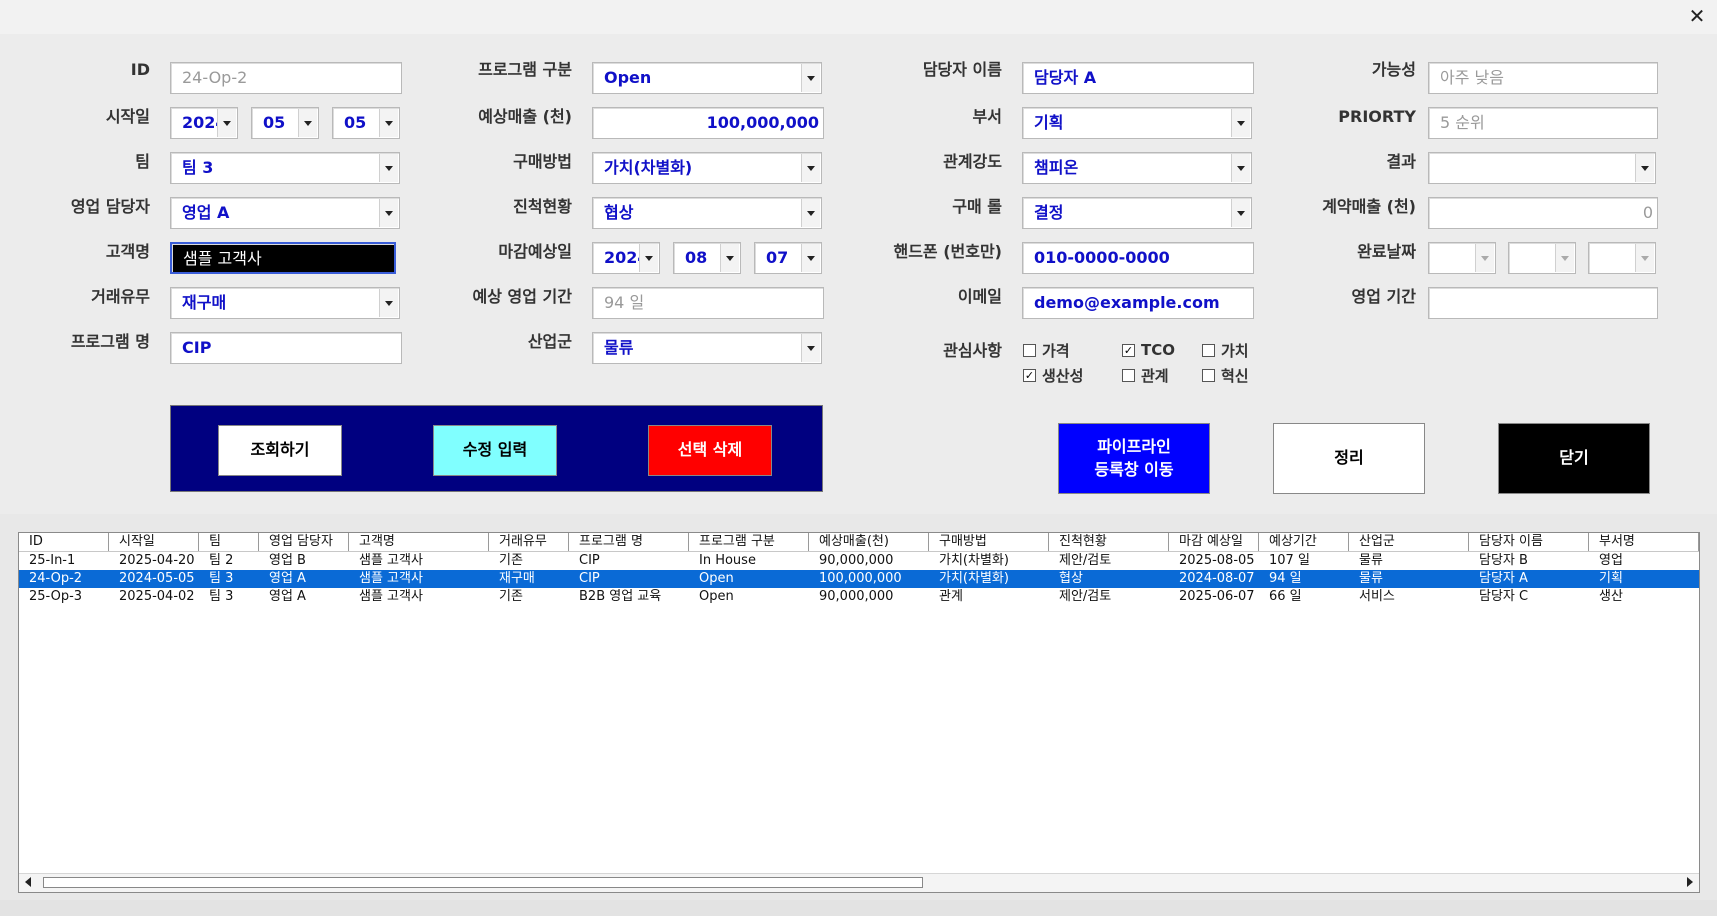  I want to click on program-type-select: Open, so click(707, 78).